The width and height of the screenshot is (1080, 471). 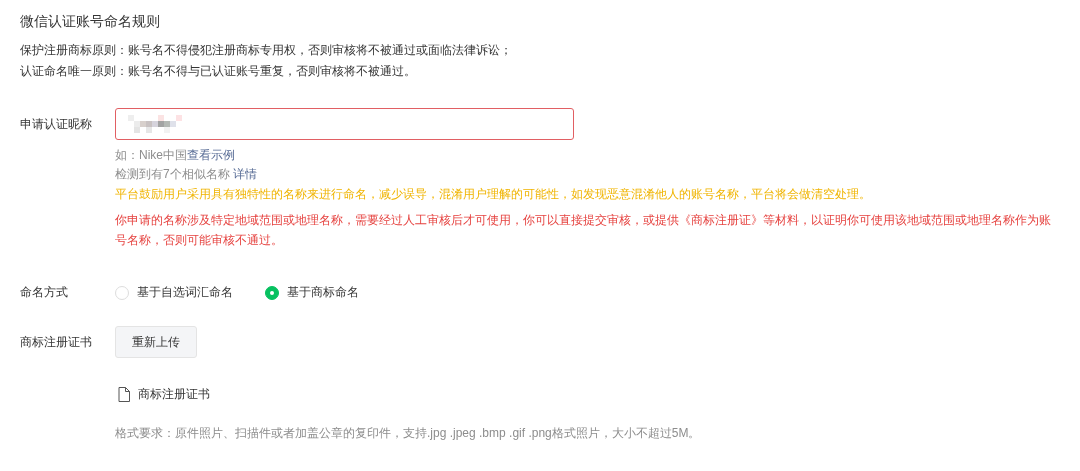 I want to click on format-requirement-text: 格式要求：原件照片、扫描件或者加盖公章的复印件，支持.jpg .jpeg .bmp .gif .png格式照片，大小不超过5M。, so click(x=408, y=433).